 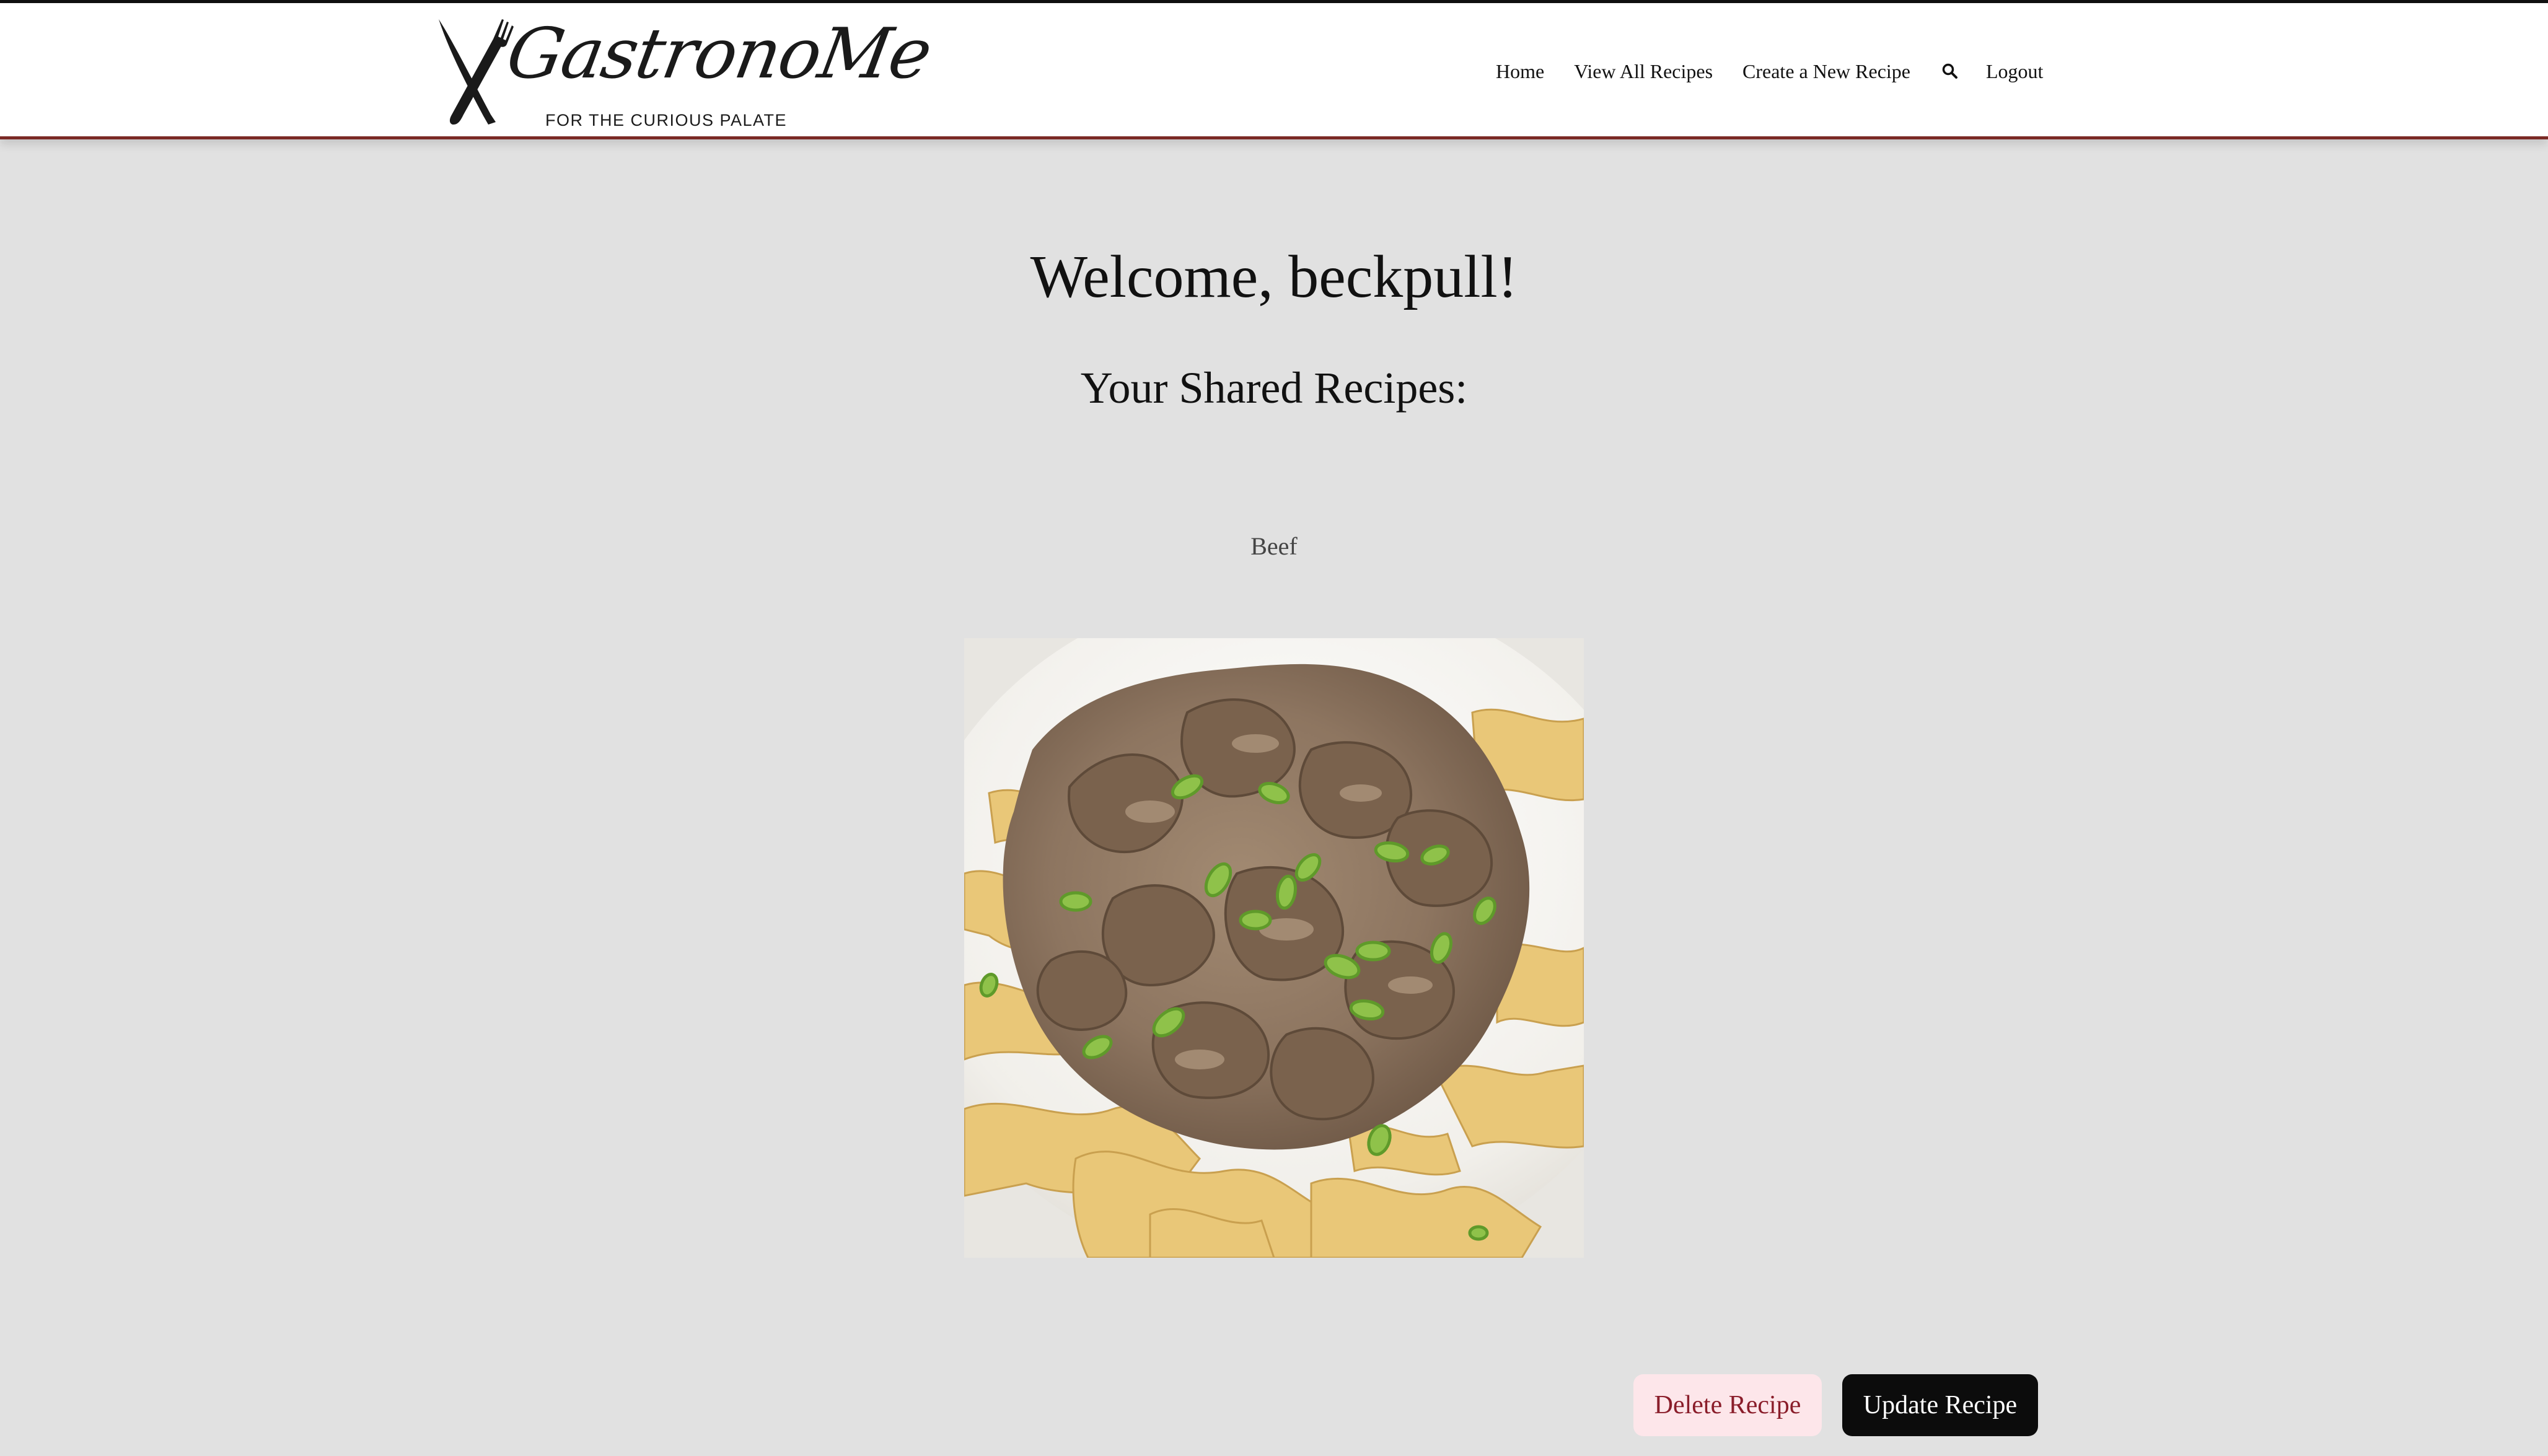 What do you see at coordinates (1950, 72) in the screenshot?
I see `search-icon` at bounding box center [1950, 72].